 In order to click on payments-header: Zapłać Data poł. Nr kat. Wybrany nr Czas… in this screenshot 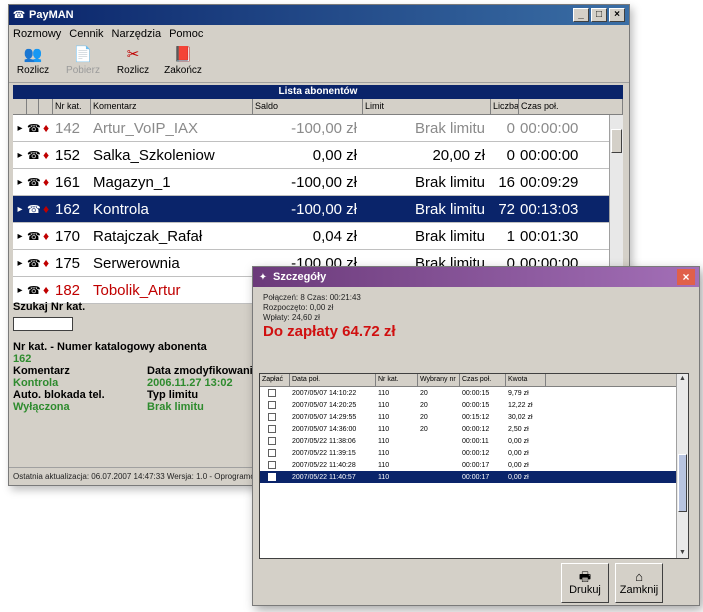, I will do `click(474, 380)`.